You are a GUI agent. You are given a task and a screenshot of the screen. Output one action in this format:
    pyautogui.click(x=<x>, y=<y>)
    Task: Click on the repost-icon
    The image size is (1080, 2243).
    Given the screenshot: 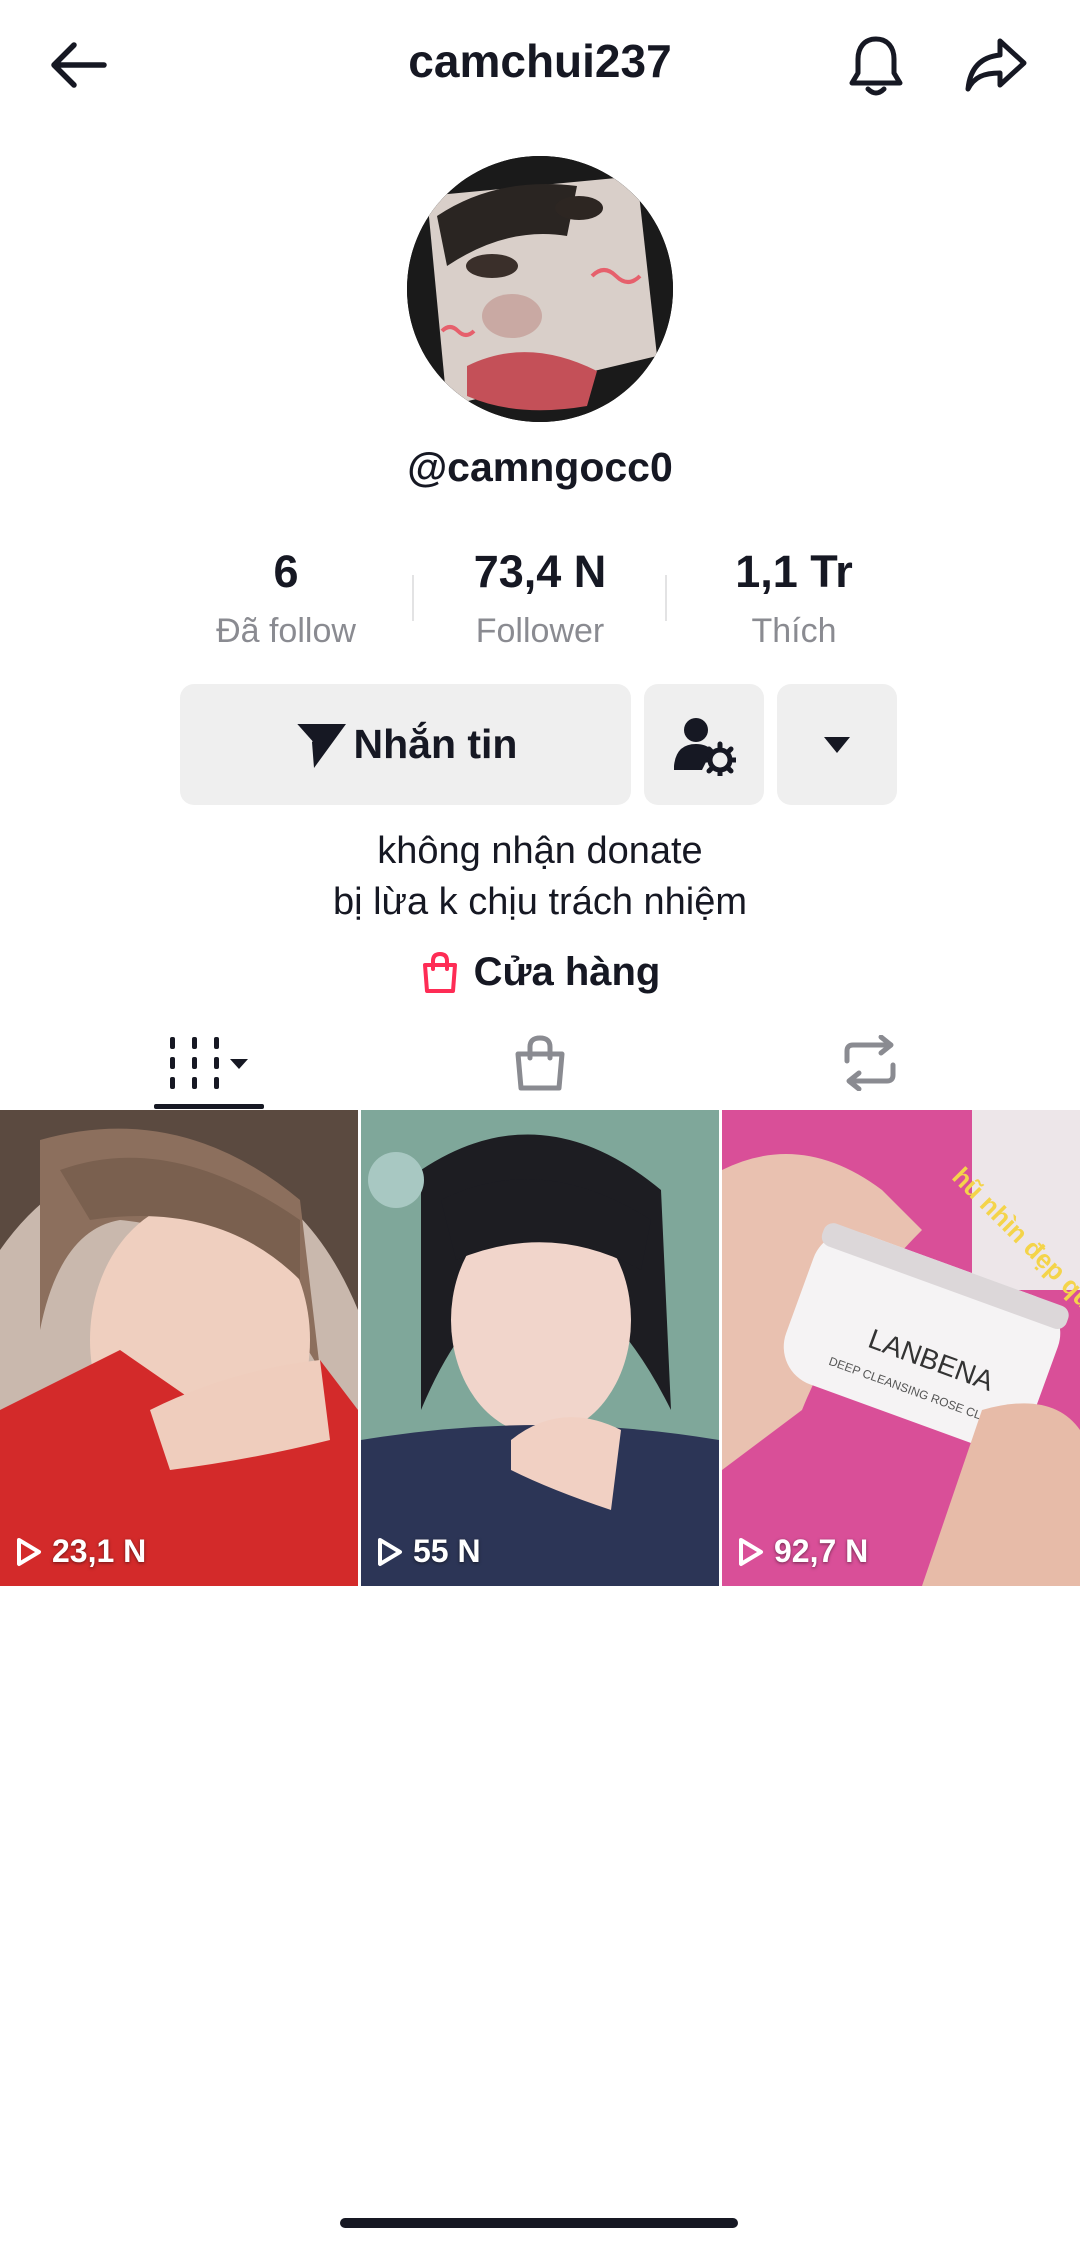 What is the action you would take?
    pyautogui.click(x=870, y=1063)
    